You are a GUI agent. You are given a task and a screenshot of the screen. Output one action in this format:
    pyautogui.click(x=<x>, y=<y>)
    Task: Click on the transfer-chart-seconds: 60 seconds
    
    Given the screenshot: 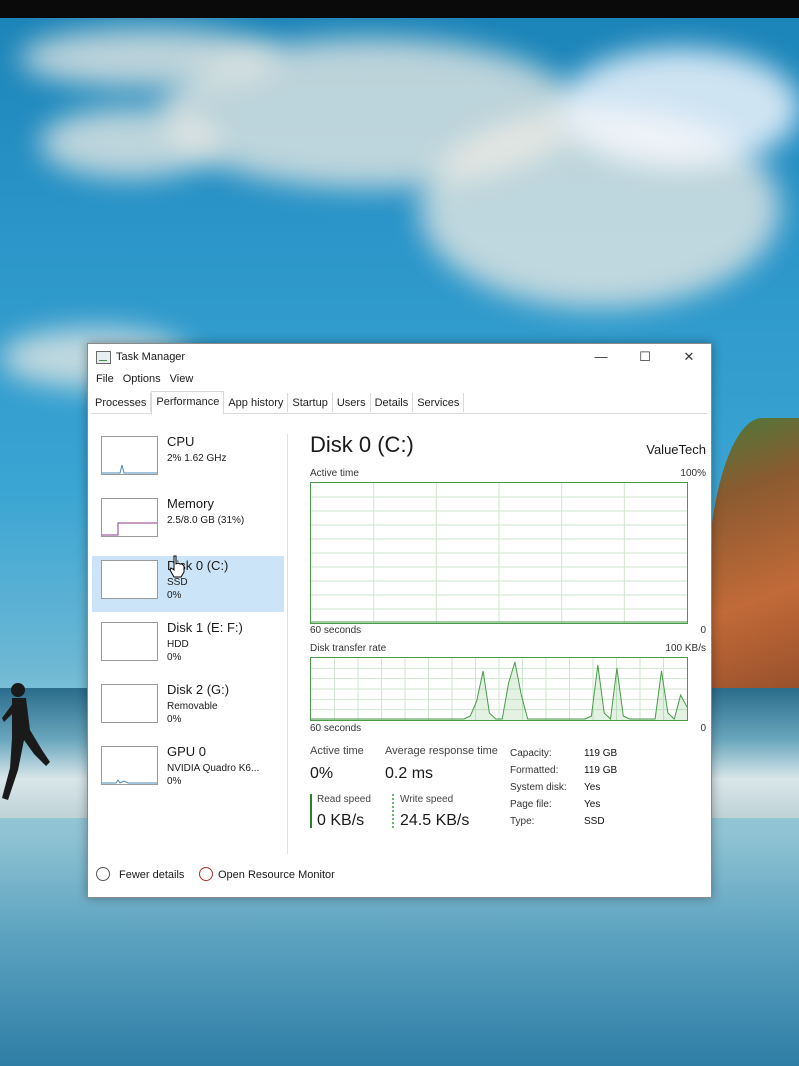 What is the action you would take?
    pyautogui.click(x=336, y=728)
    